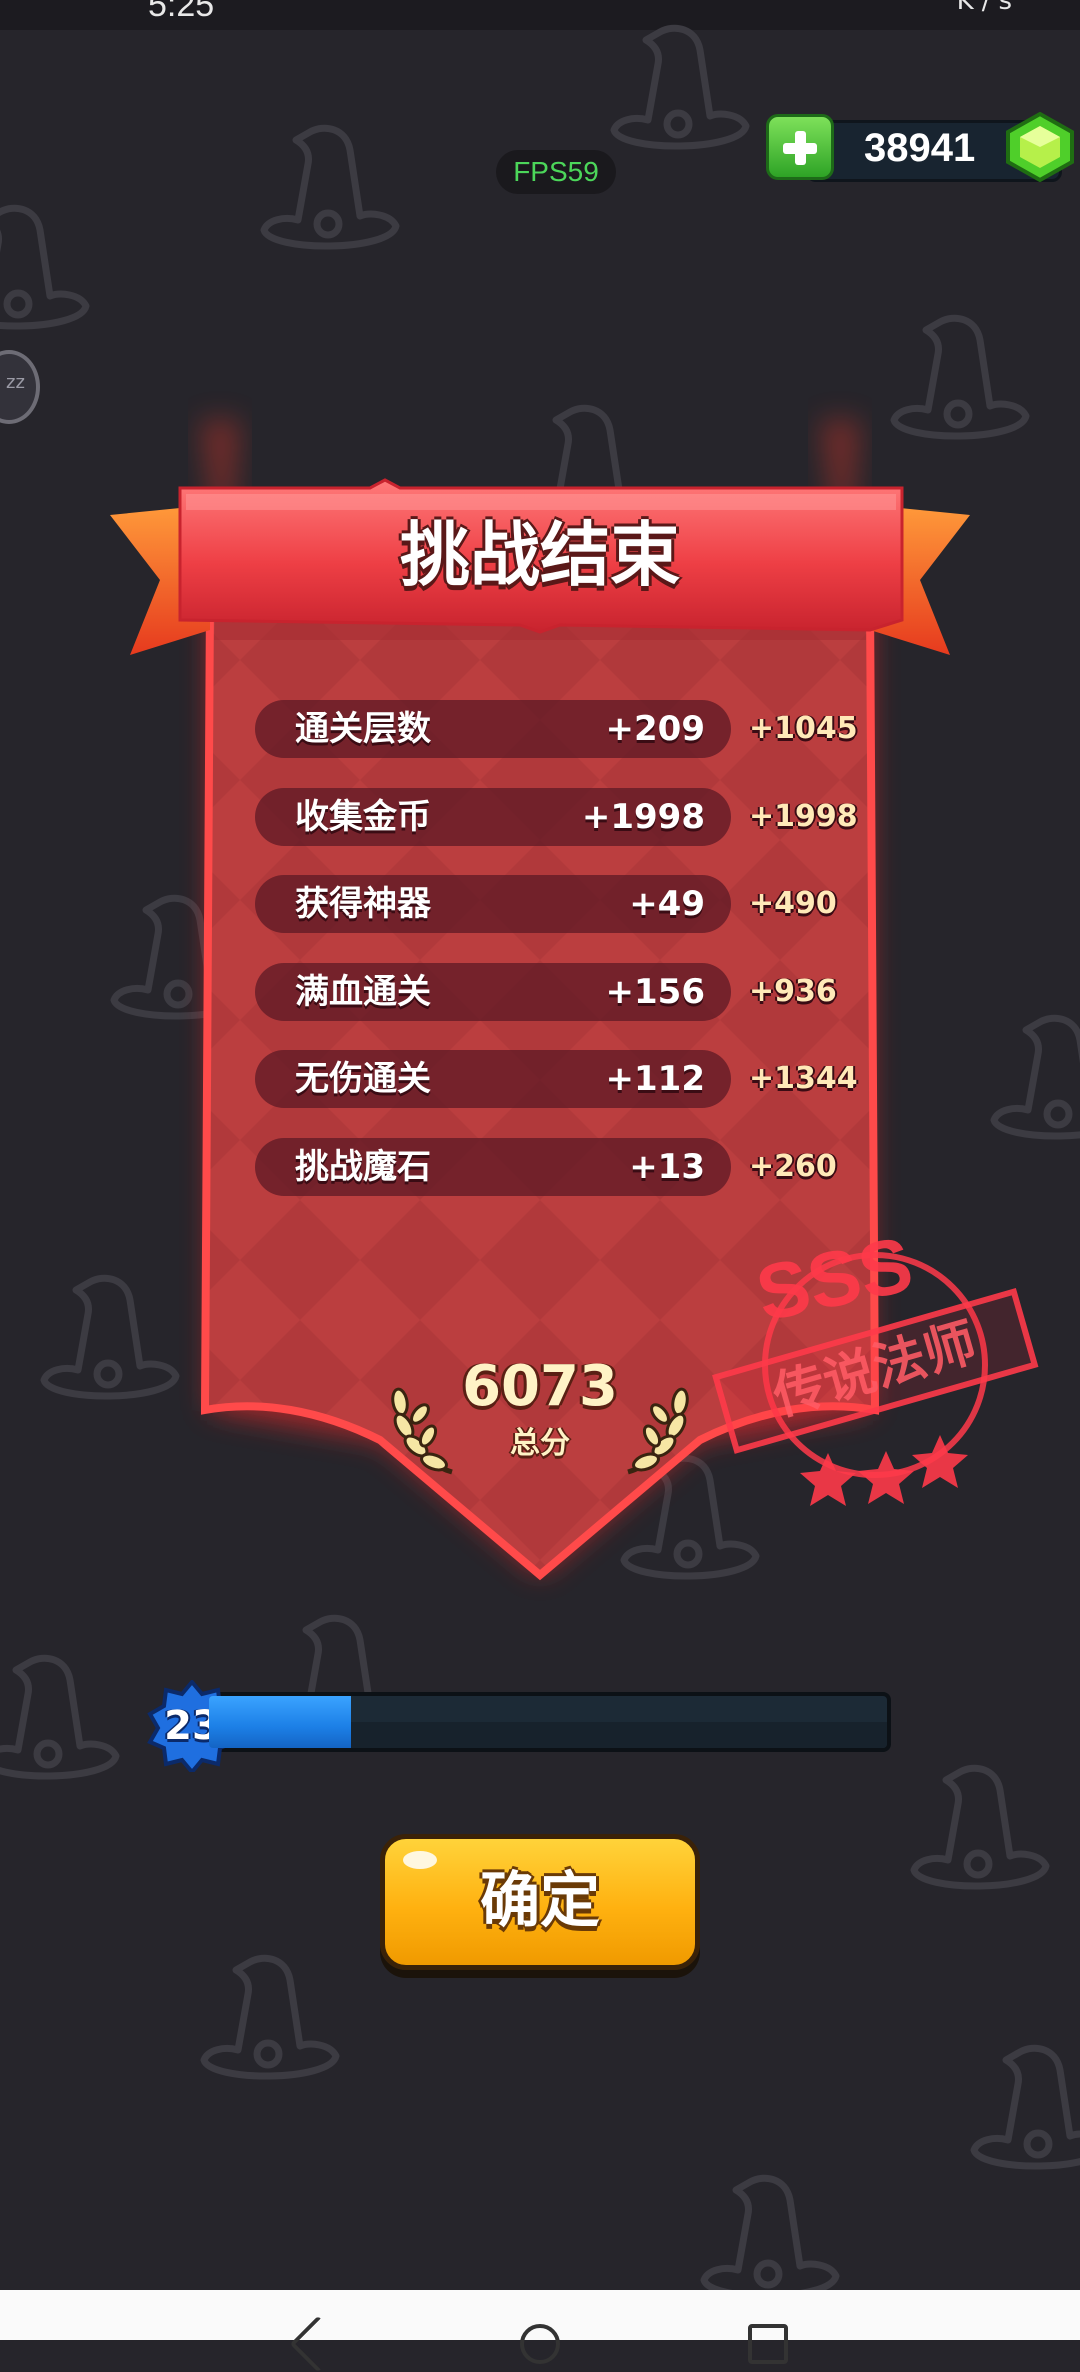  What do you see at coordinates (884, 1470) in the screenshot?
I see `stamp-stars-icon` at bounding box center [884, 1470].